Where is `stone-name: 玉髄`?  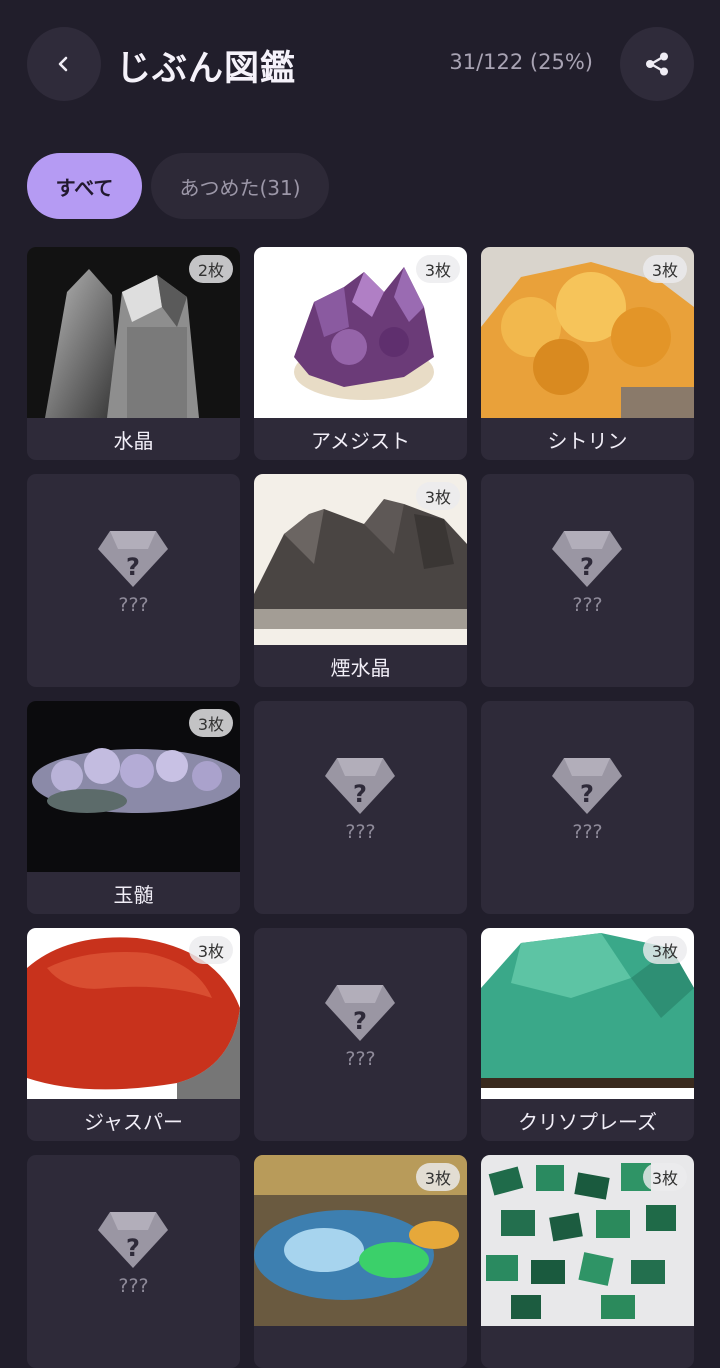
stone-name: 玉髄 is located at coordinates (133, 894).